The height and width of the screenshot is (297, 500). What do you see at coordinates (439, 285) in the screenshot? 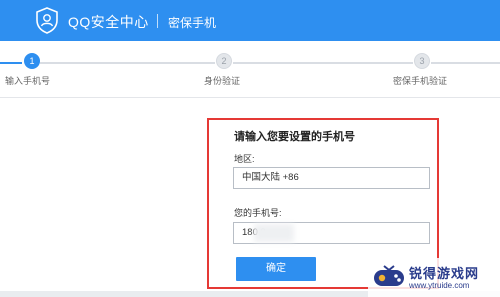
I see `watermark-url: www.ytruide.com` at bounding box center [439, 285].